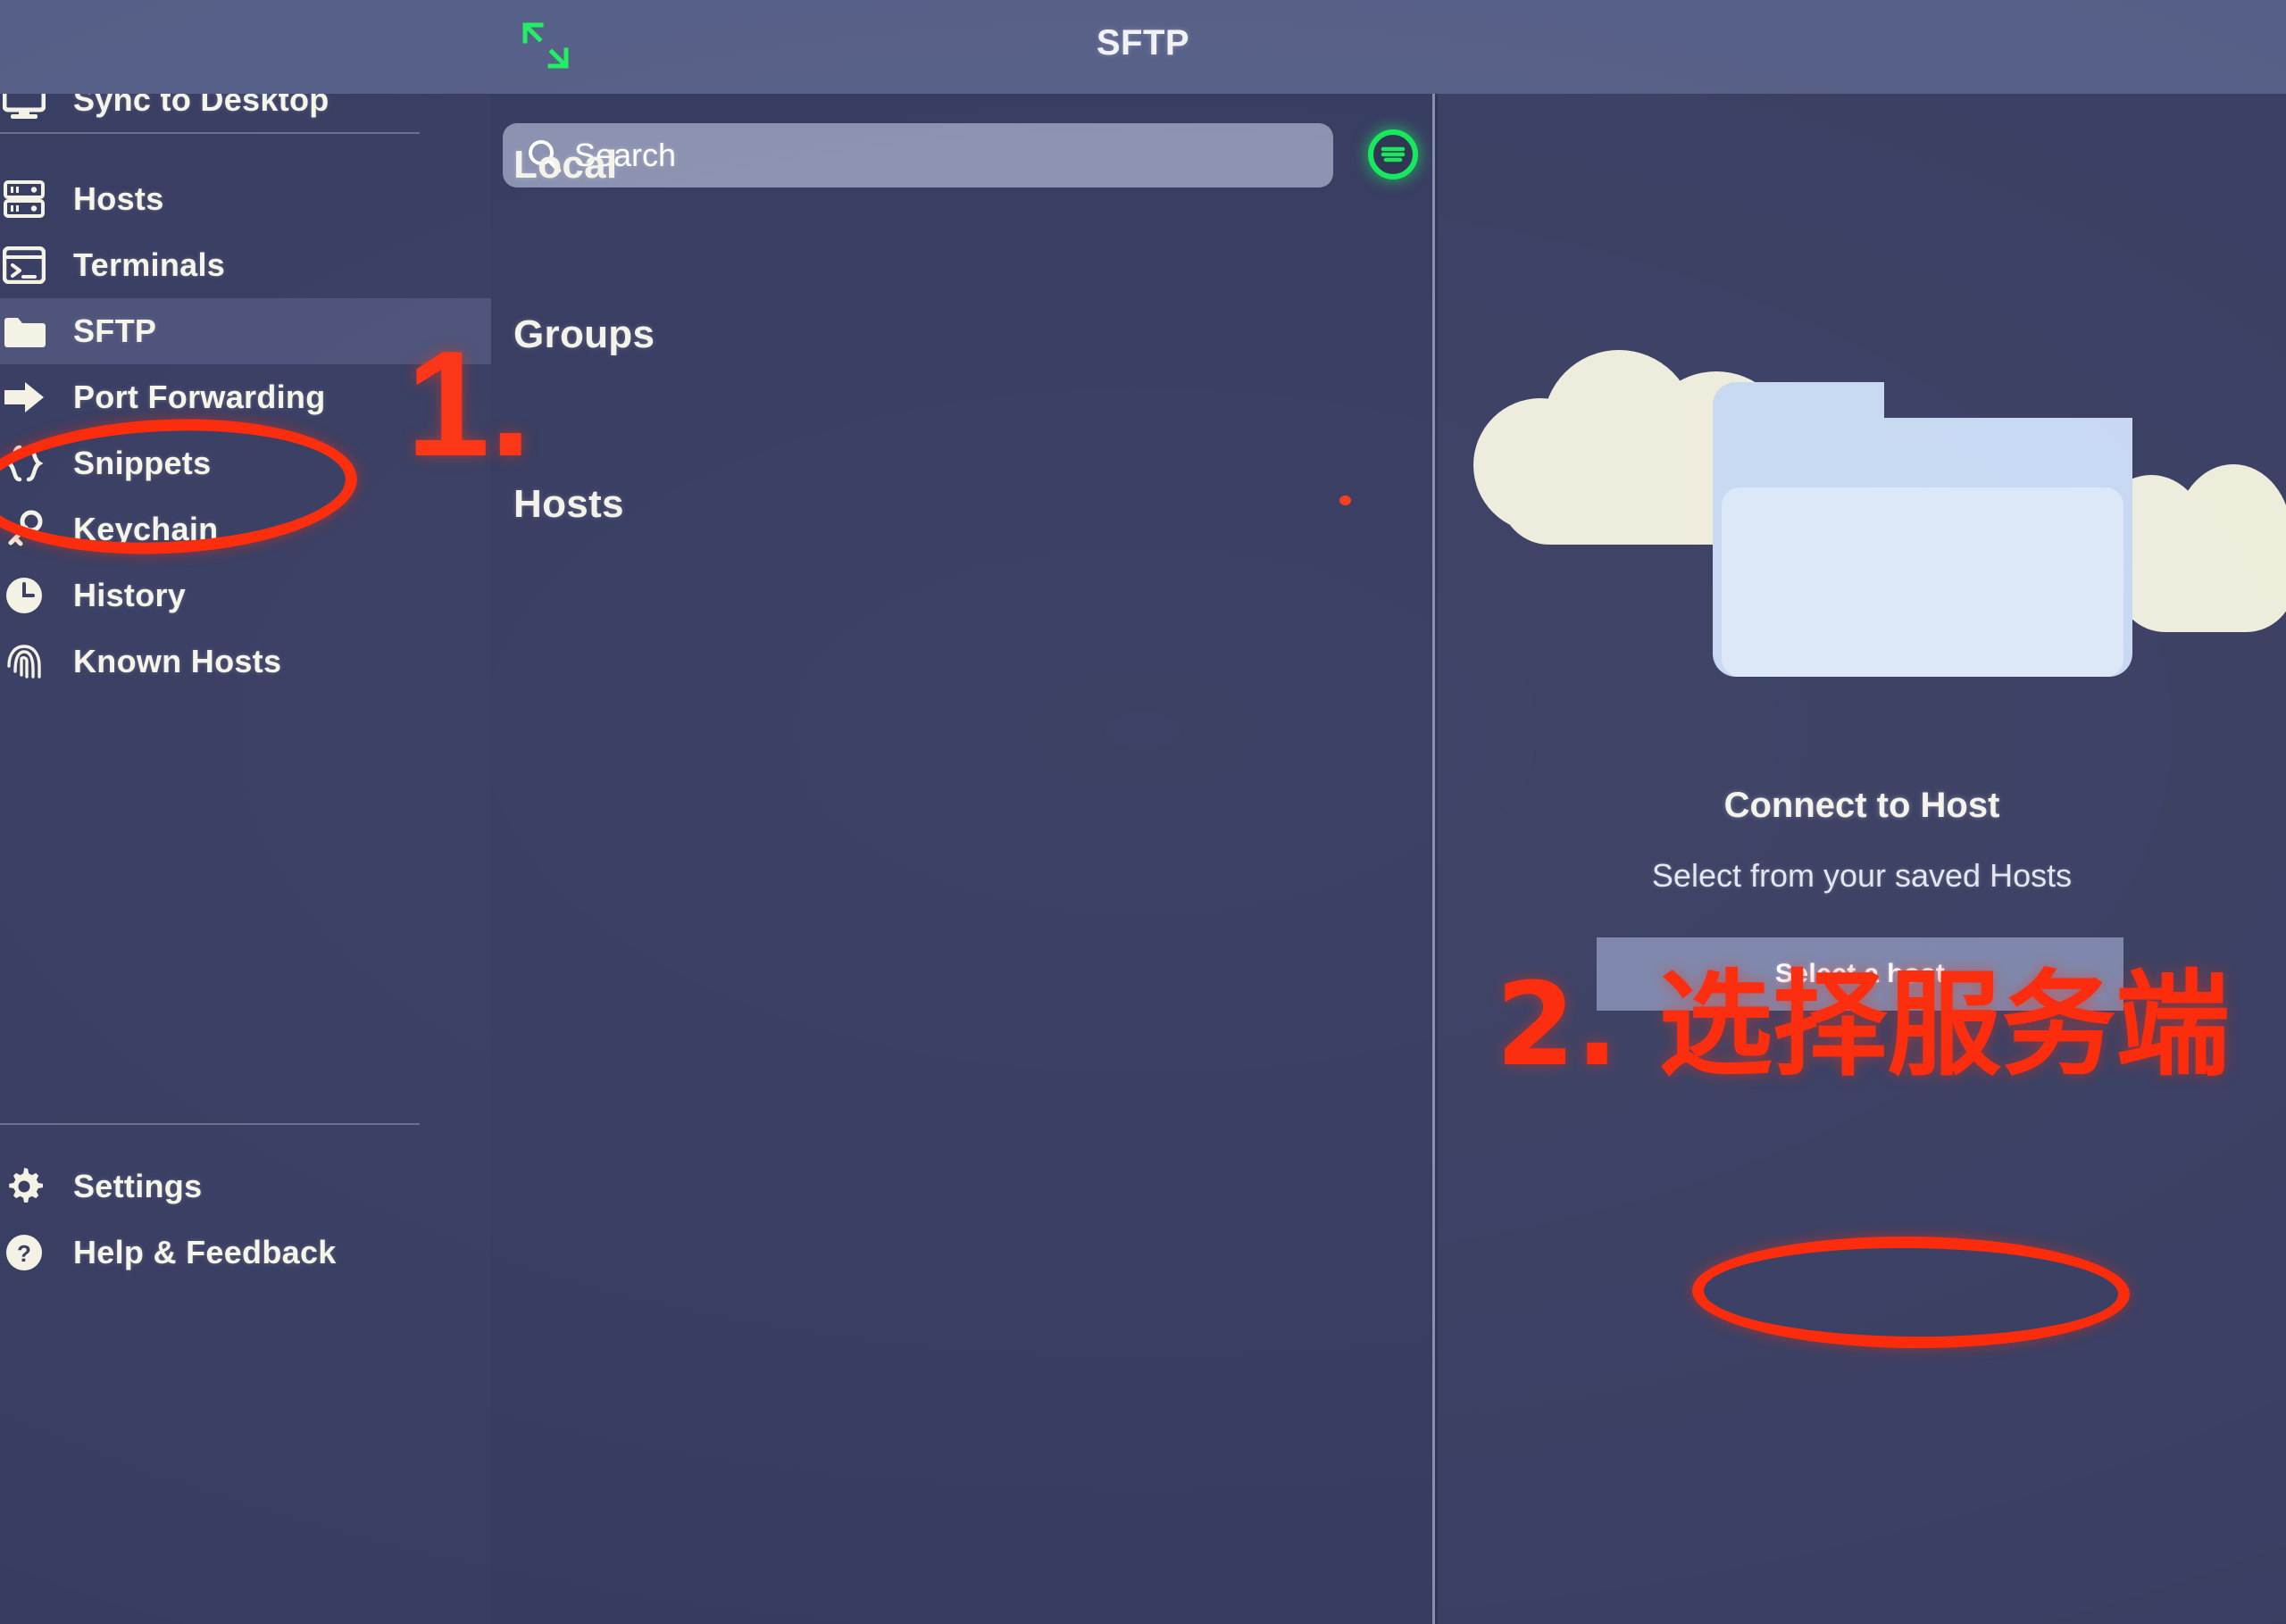 Image resolution: width=2286 pixels, height=1624 pixels. I want to click on sidebar-item-snippets: Snippets, so click(245, 463).